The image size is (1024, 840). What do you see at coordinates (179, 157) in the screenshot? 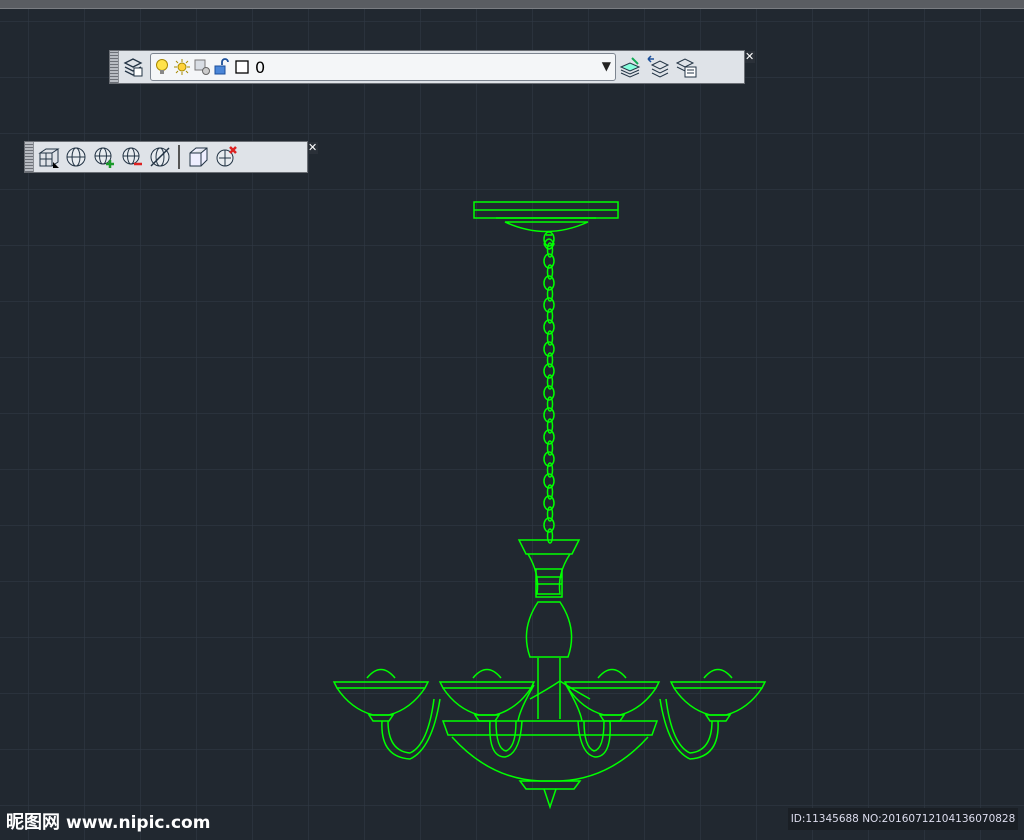
I see `toolbar-separator` at bounding box center [179, 157].